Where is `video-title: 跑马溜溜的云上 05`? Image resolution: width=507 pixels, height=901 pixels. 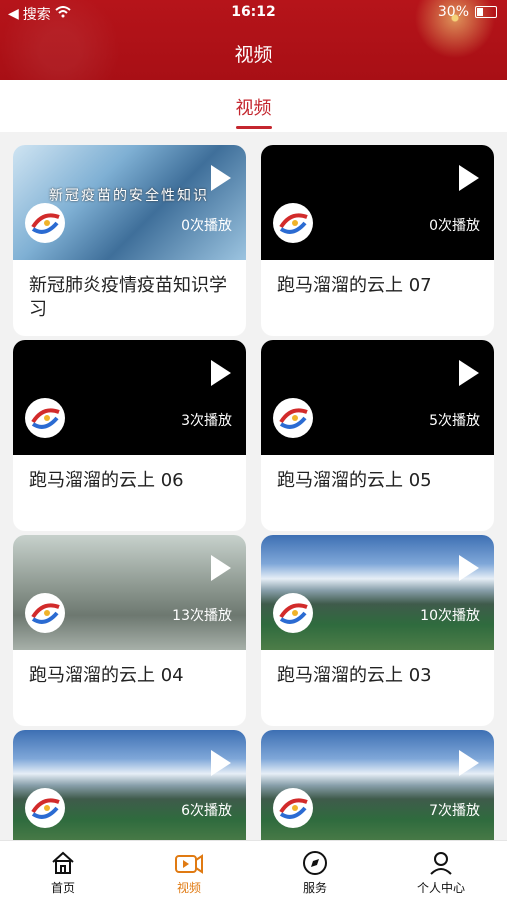
video-title: 跑马溜溜的云上 05 is located at coordinates (377, 493).